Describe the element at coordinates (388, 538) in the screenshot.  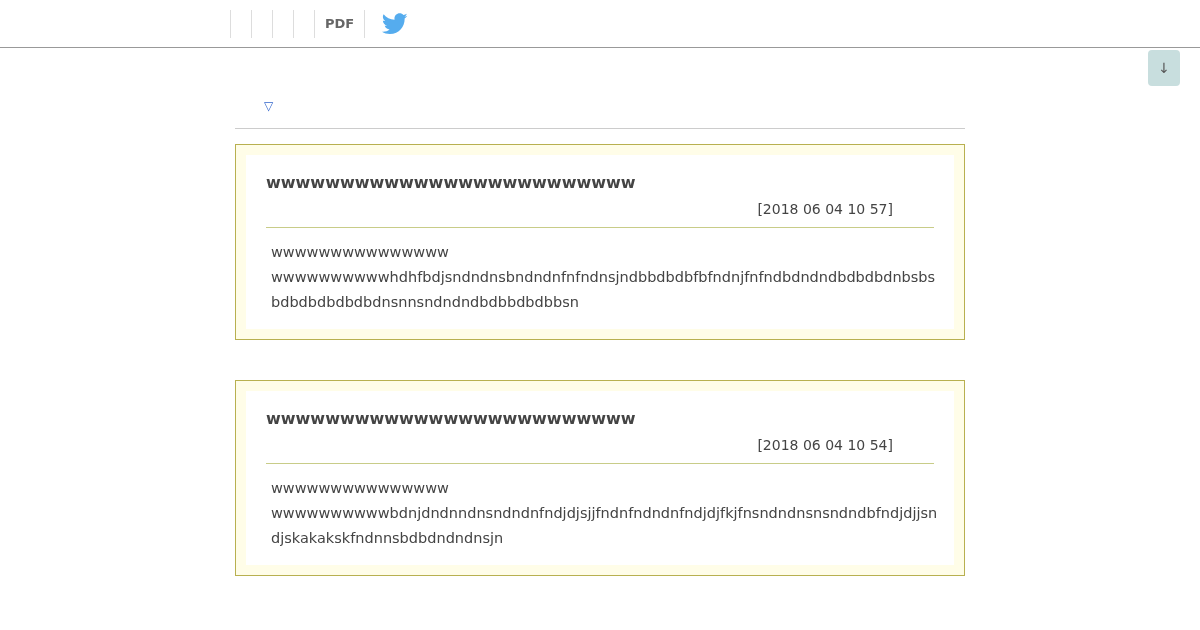
I see `post-text-line: djskakakskfndnnsbdbdndndnsjn` at that location.